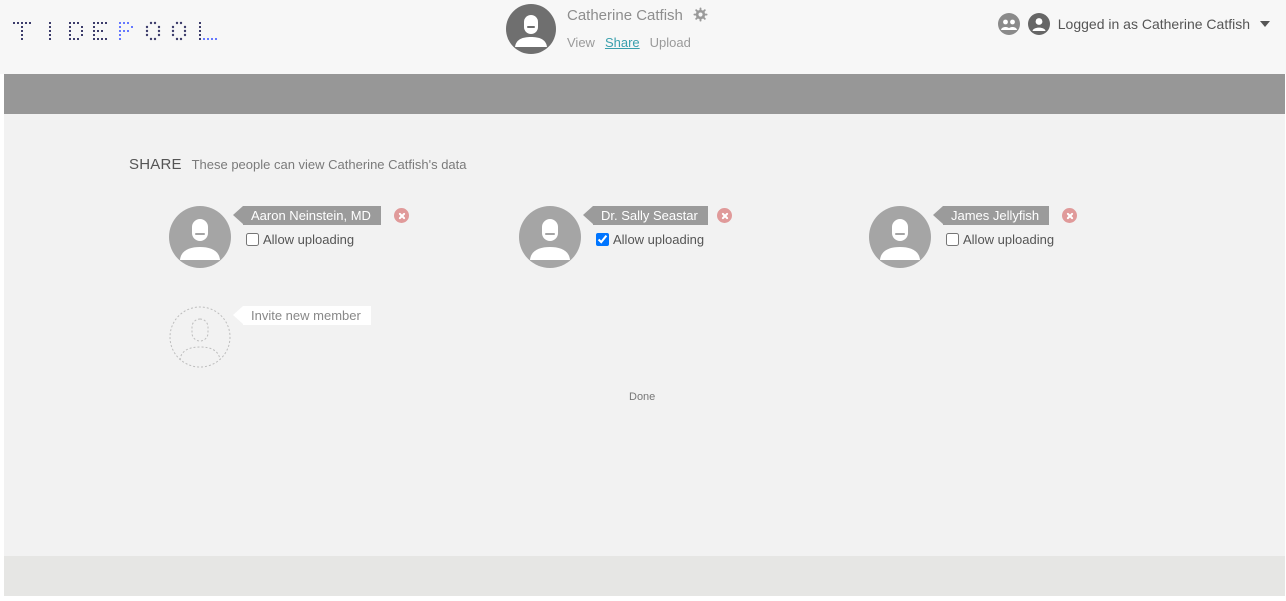 The image size is (1286, 601). Describe the element at coordinates (307, 215) in the screenshot. I see `member-name: Aaron Neinstein, MD` at that location.